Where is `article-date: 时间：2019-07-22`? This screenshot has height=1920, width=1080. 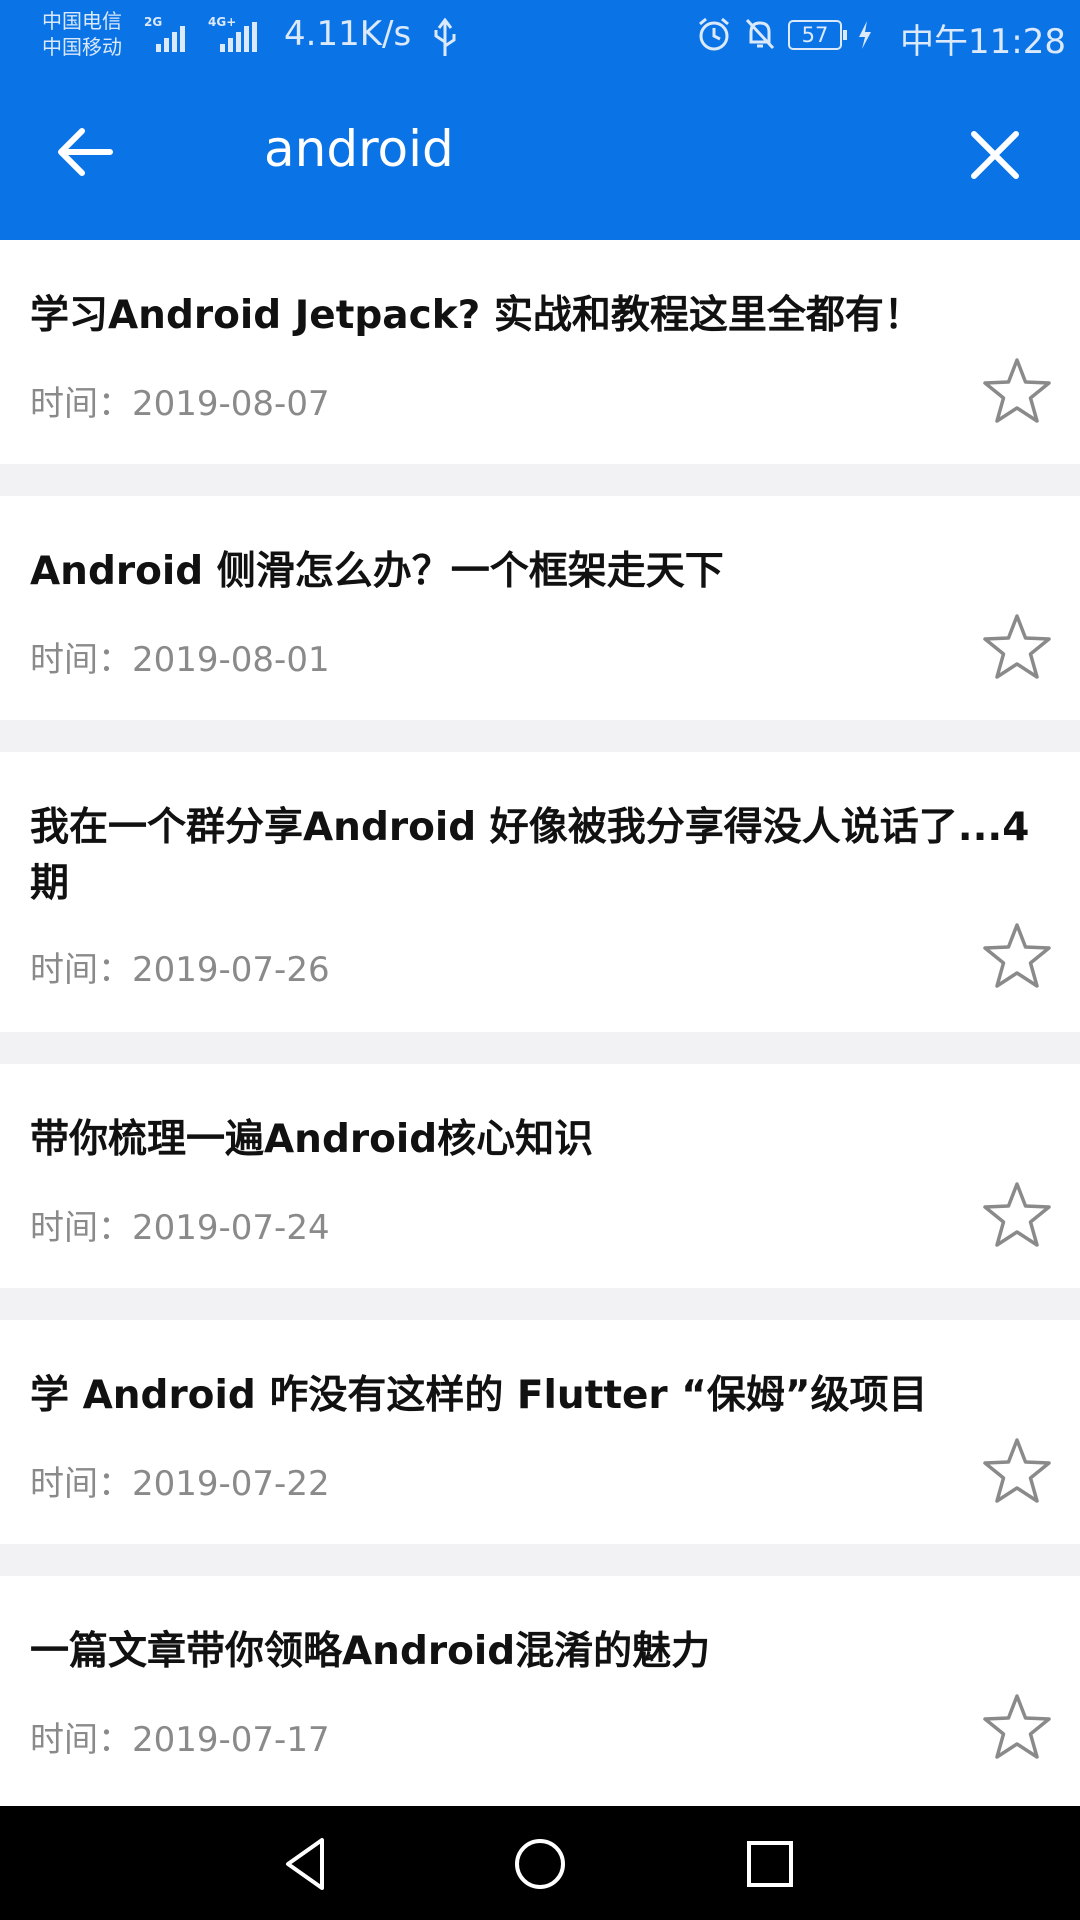
article-date: 时间：2019-07-22 is located at coordinates (180, 1484).